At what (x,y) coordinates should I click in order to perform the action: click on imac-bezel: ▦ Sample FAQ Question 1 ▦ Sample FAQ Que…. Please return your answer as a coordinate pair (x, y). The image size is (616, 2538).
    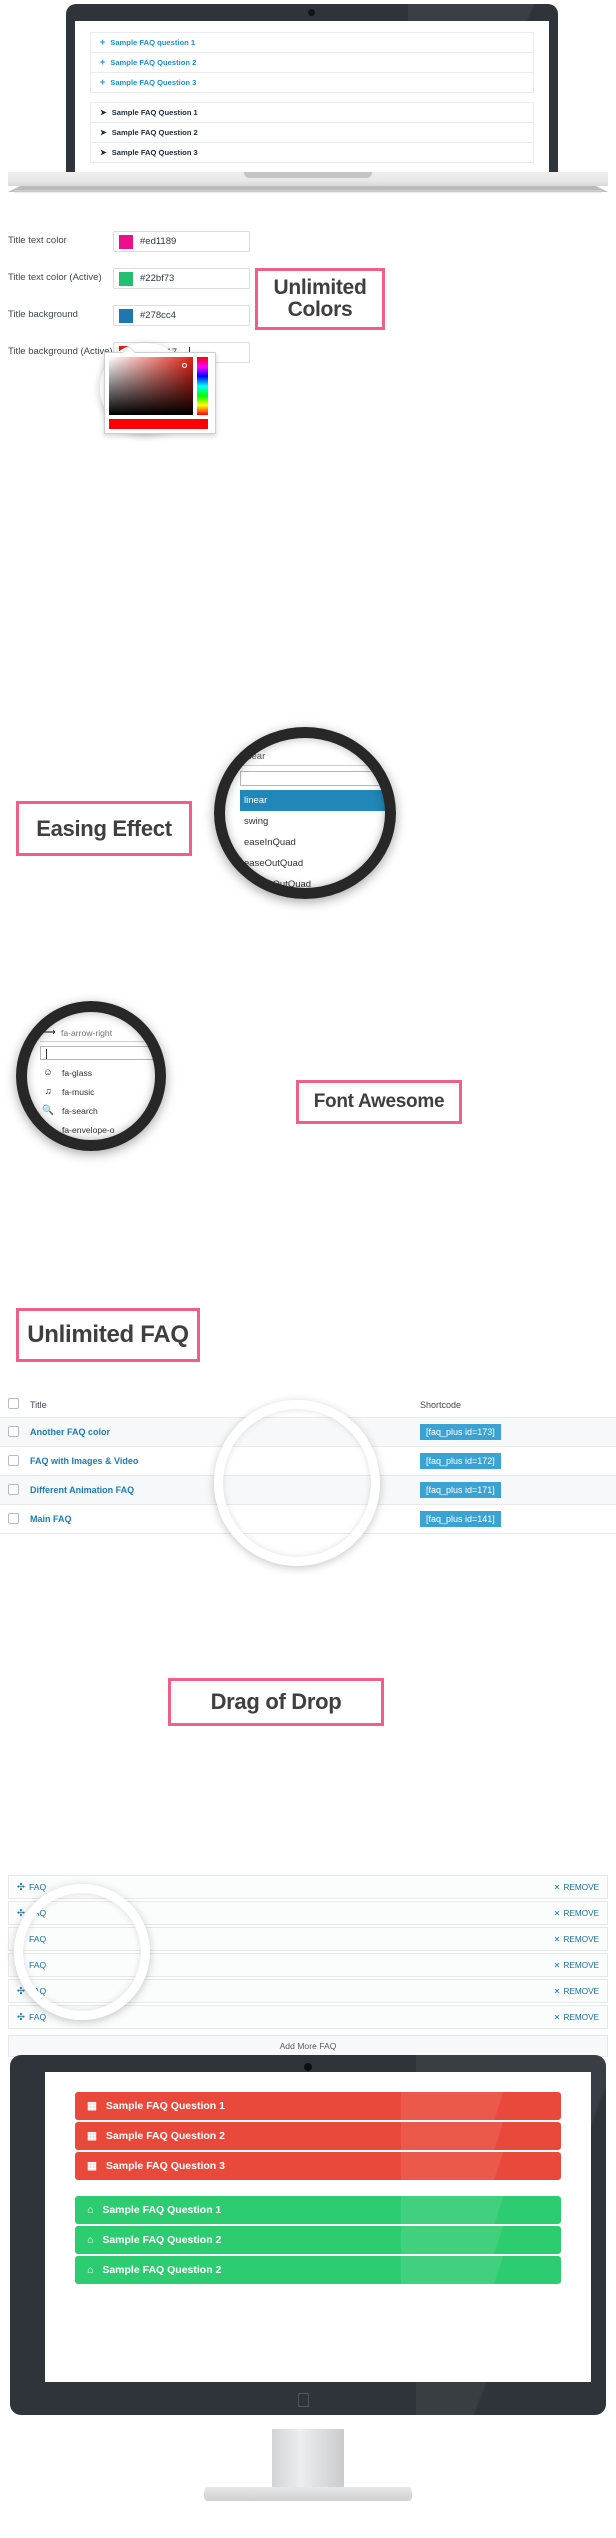
    Looking at the image, I should click on (308, 2235).